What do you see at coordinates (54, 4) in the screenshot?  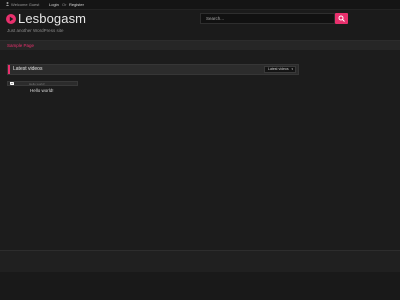 I see `login-link: Login` at bounding box center [54, 4].